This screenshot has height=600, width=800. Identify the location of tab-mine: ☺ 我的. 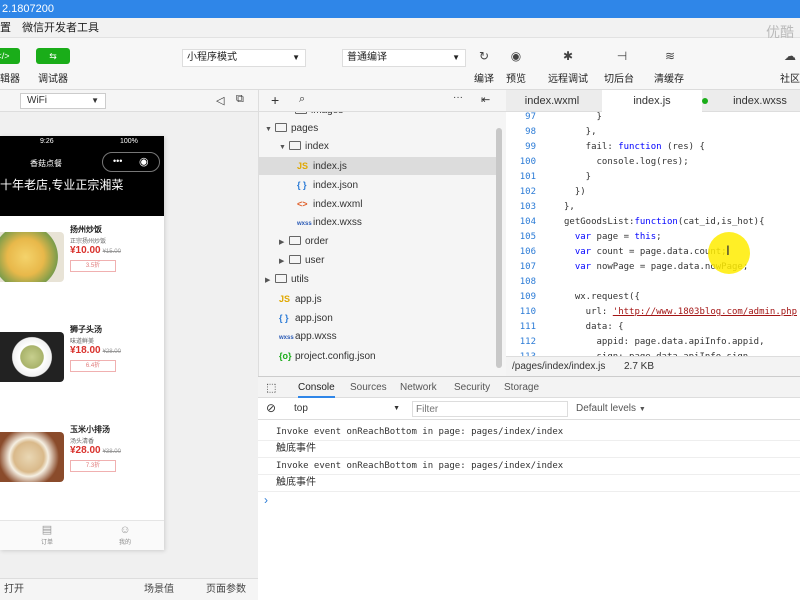
(125, 534).